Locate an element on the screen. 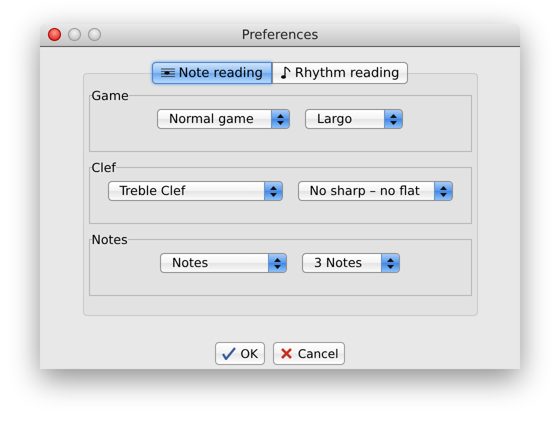 The width and height of the screenshot is (560, 425). group-title: Clef is located at coordinates (104, 167).